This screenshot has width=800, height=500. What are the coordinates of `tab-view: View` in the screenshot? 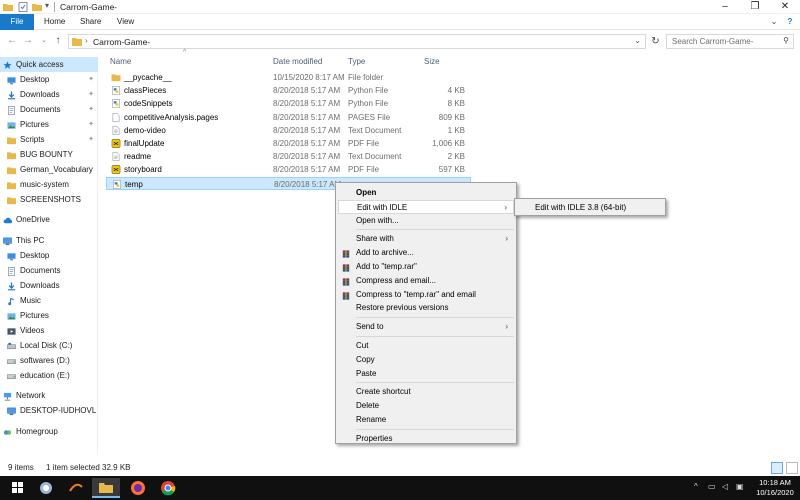 It's located at (125, 22).